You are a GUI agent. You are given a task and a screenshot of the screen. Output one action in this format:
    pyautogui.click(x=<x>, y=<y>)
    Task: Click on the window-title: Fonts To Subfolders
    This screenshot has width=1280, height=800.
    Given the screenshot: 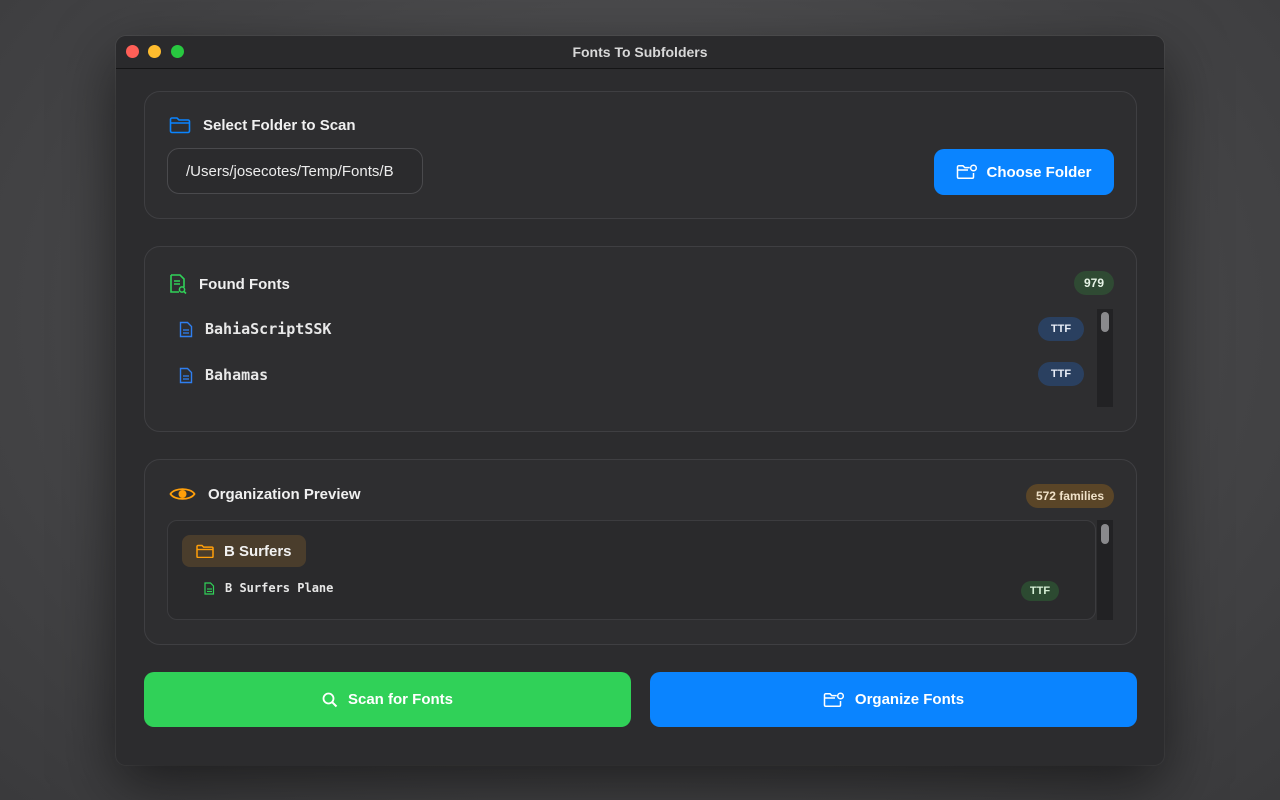 What is the action you would take?
    pyautogui.click(x=640, y=52)
    